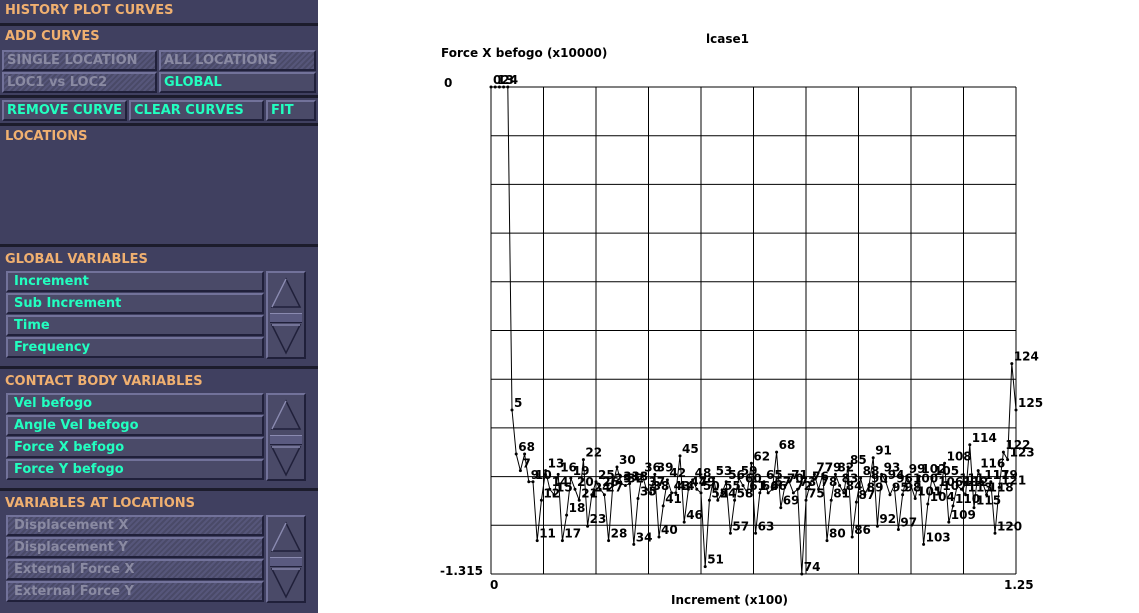 The height and width of the screenshot is (613, 1139). Describe the element at coordinates (159, 195) in the screenshot. I see `locations-list` at that location.